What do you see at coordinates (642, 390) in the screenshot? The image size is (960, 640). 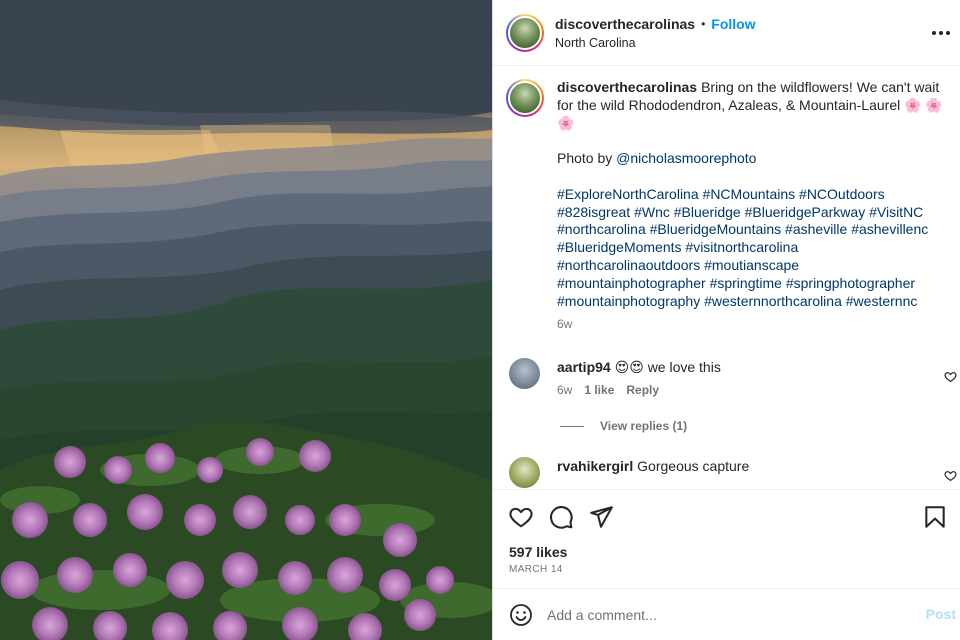 I see `reply-button: Reply` at bounding box center [642, 390].